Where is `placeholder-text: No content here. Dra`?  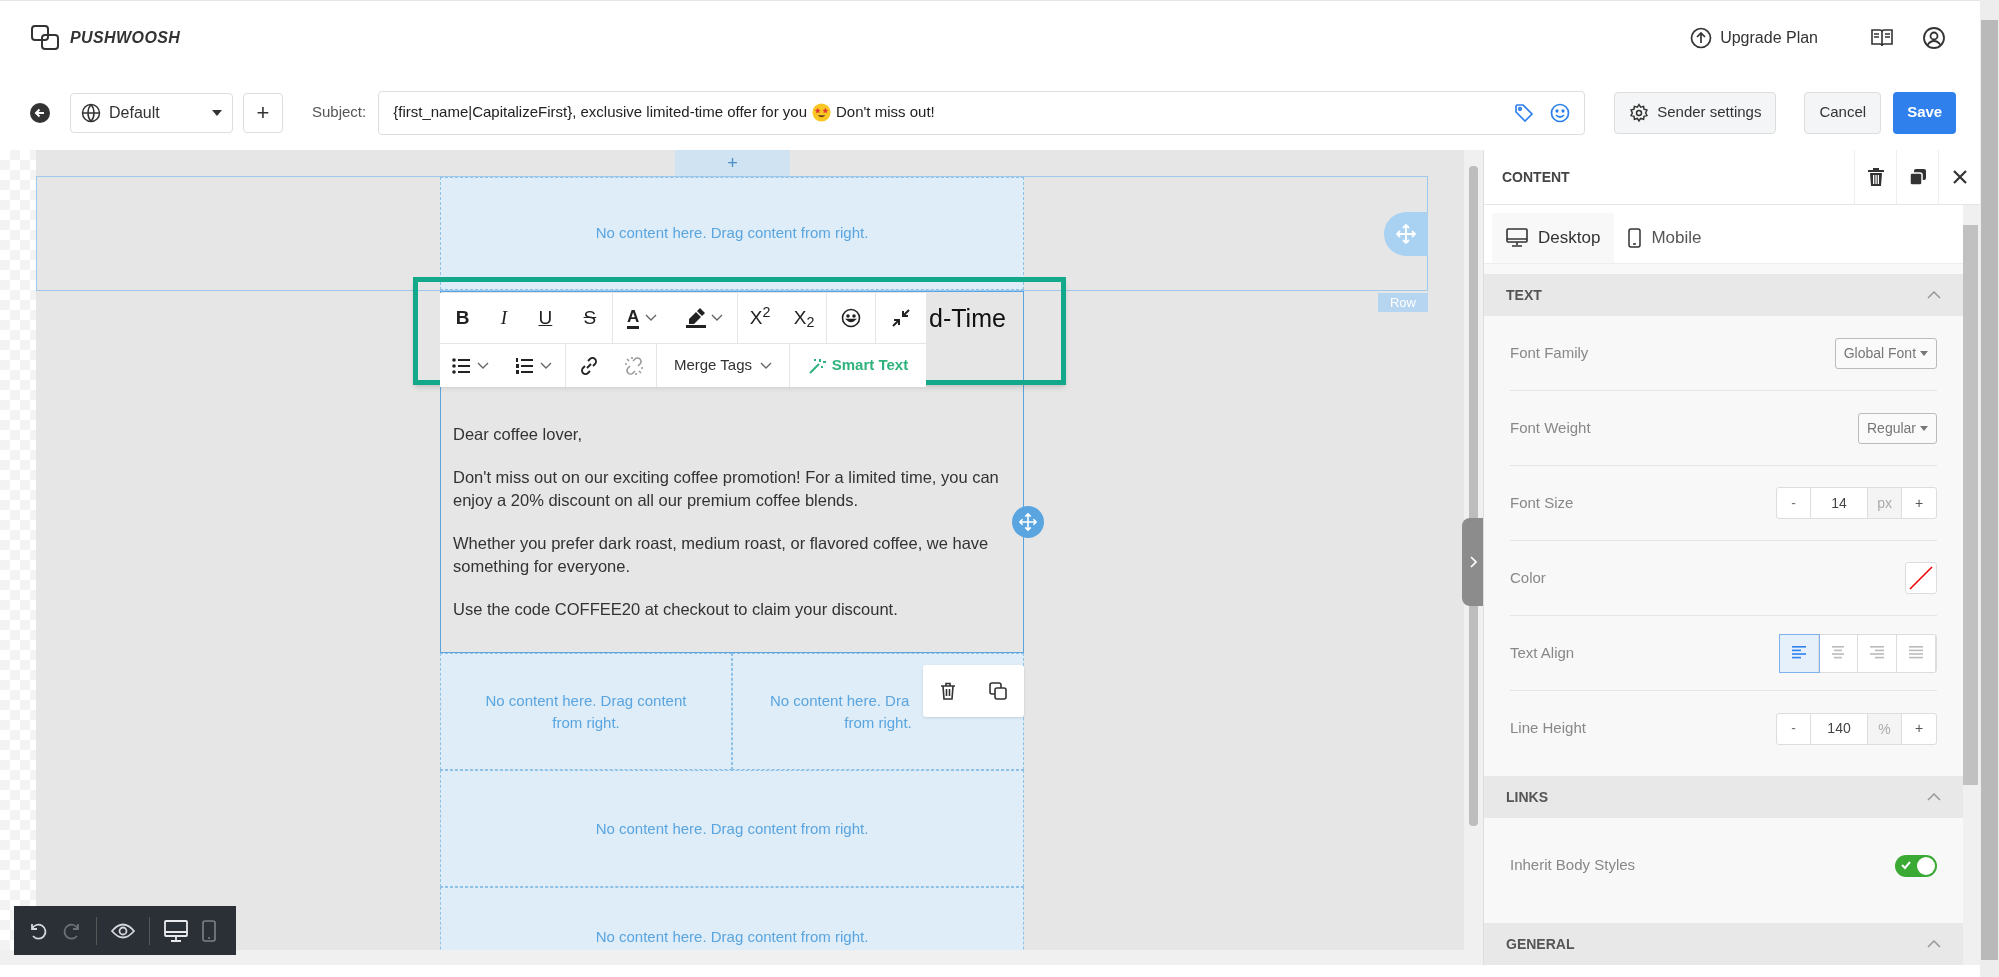 placeholder-text: No content here. Dra is located at coordinates (840, 700).